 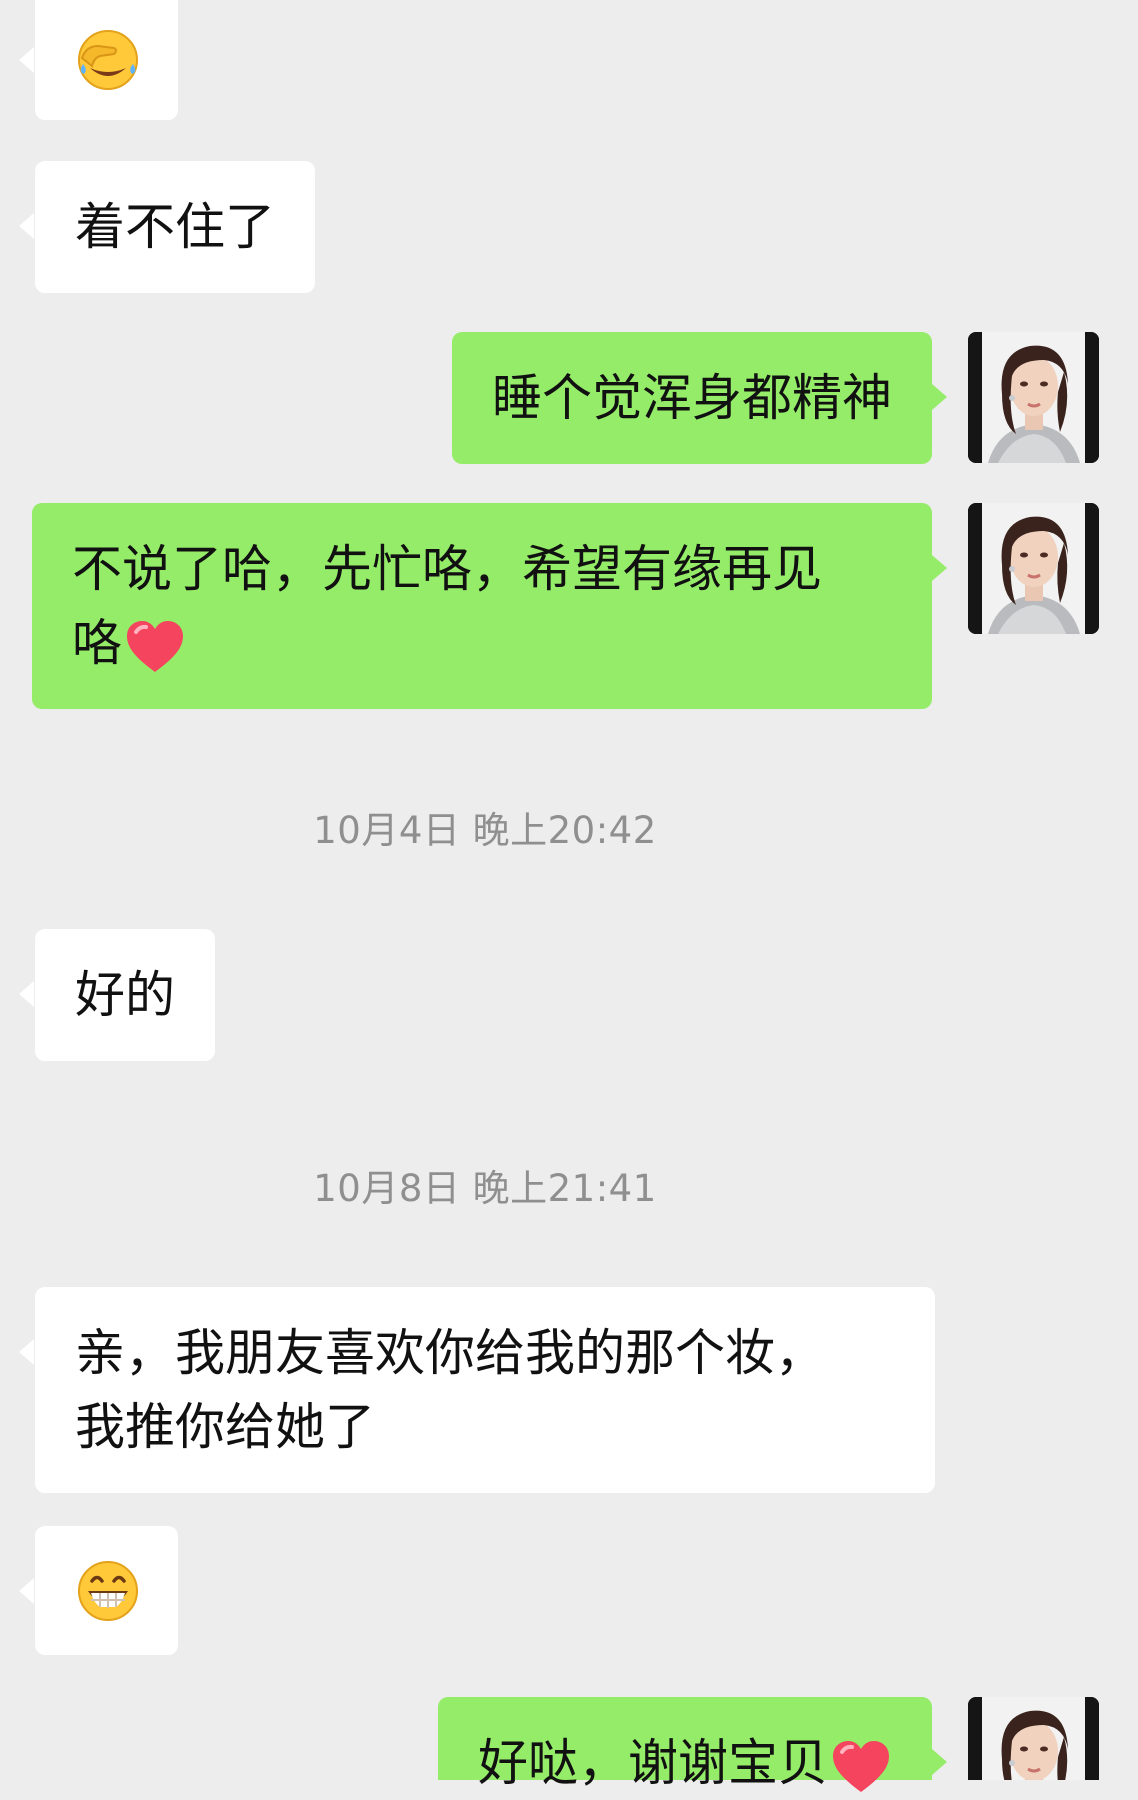 I want to click on message-text: 好哒，谢谢宝贝, so click(x=653, y=1763).